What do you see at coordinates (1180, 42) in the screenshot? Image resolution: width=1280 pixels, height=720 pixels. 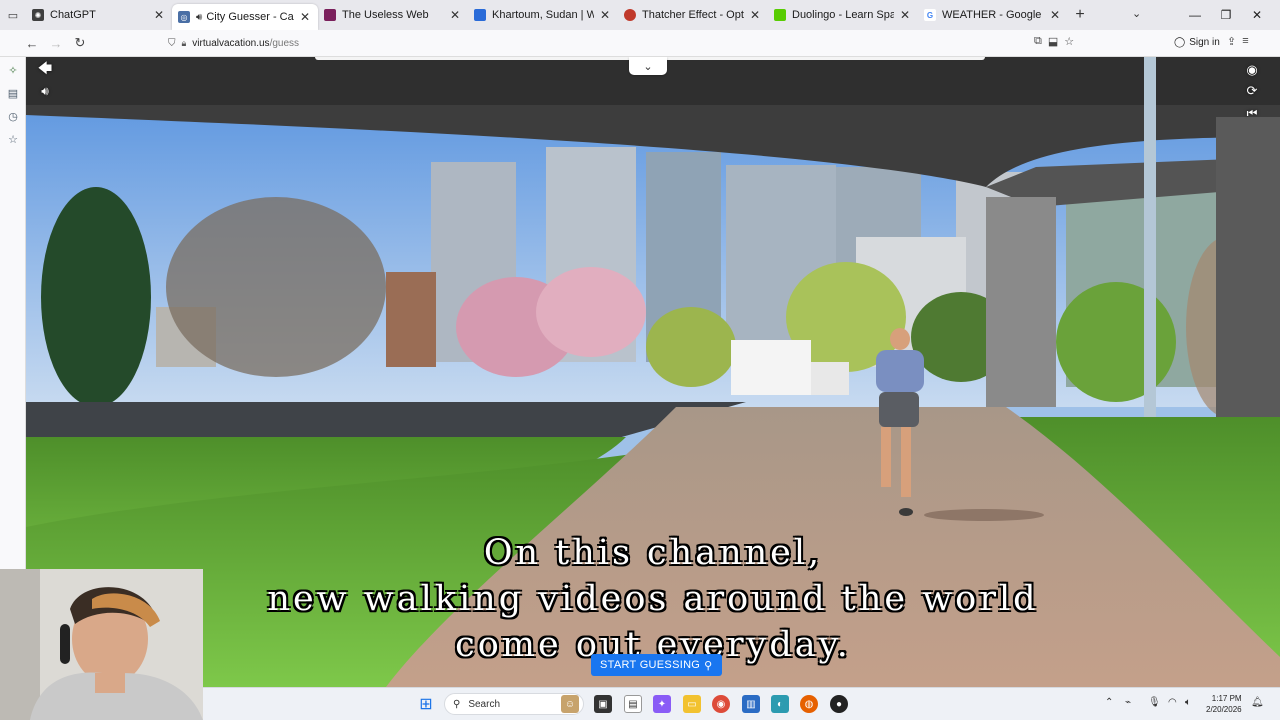 I see `account-icon: ◯` at bounding box center [1180, 42].